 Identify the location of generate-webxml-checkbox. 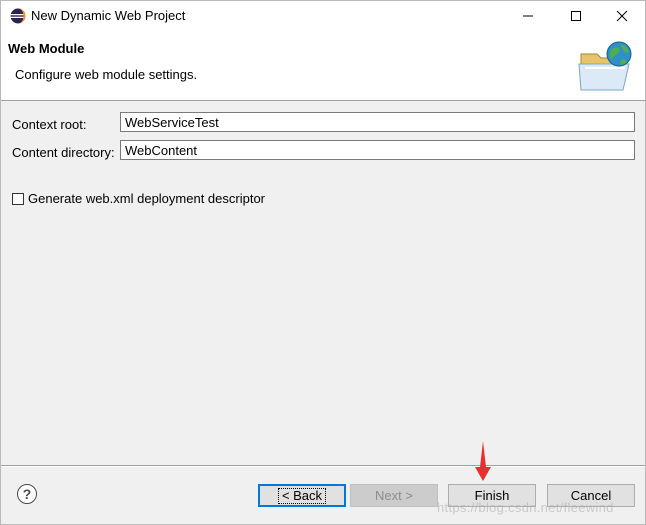
(18, 198).